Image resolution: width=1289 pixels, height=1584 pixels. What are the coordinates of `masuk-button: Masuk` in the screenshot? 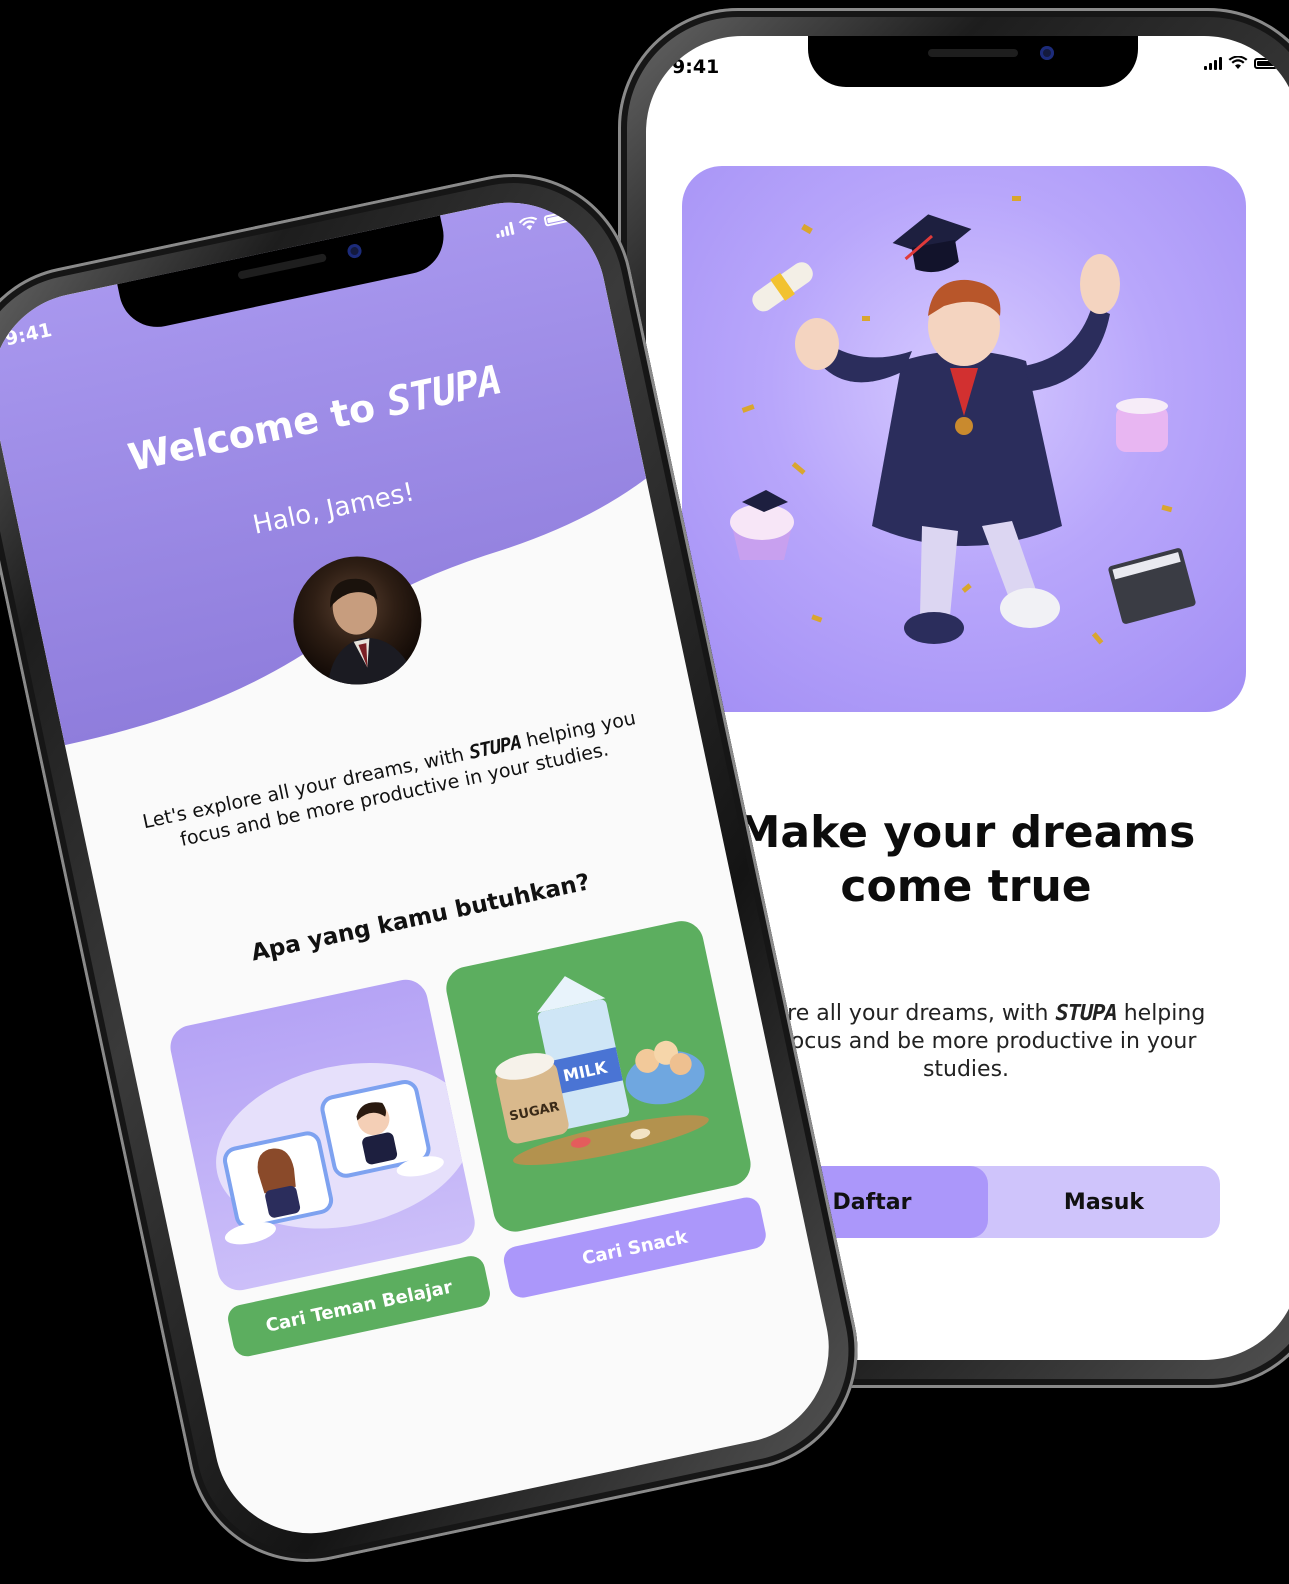 It's located at (1104, 1202).